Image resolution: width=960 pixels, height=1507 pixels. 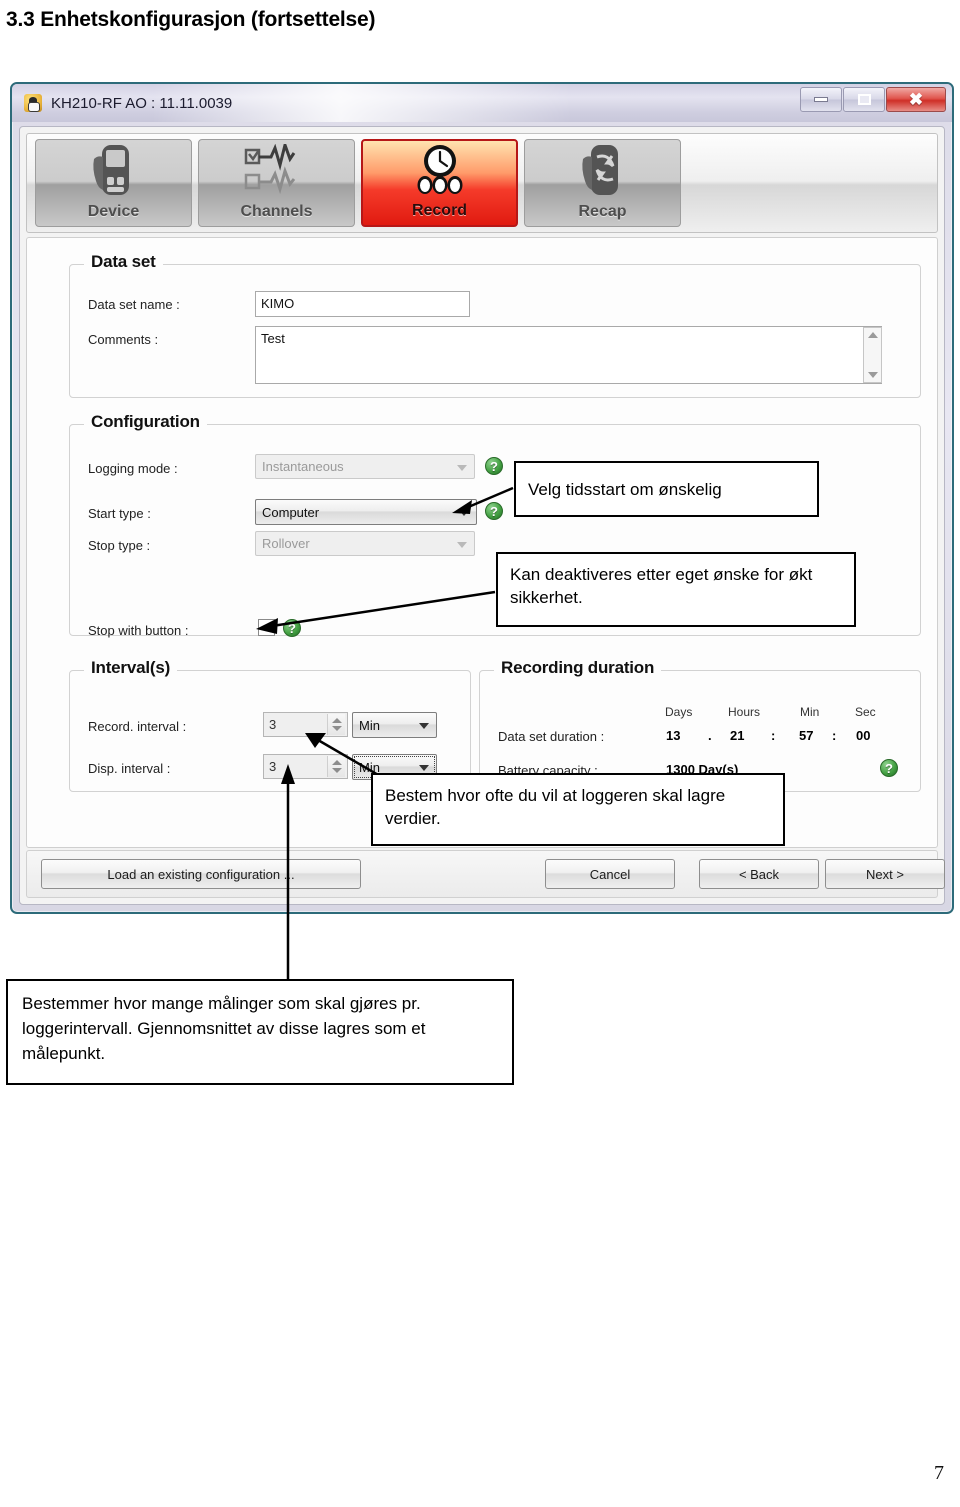 I want to click on next-button: Next >, so click(x=885, y=874).